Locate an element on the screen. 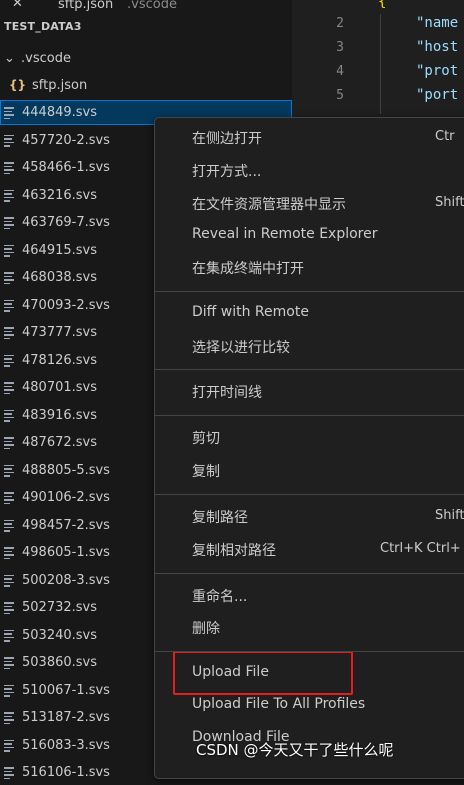  code-line: "host is located at coordinates (437, 47).